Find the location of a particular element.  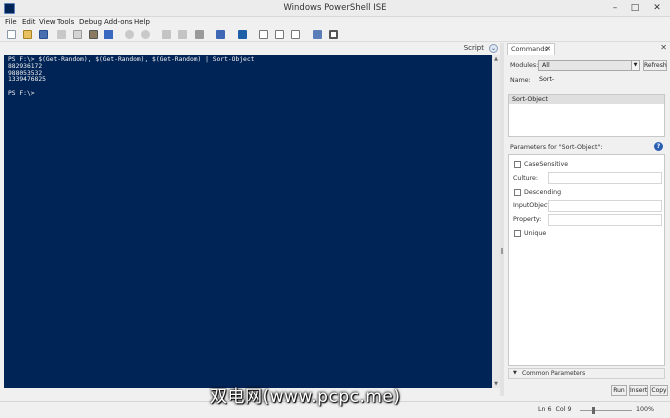

casesensitive-label: CaseSensitive is located at coordinates (546, 164).